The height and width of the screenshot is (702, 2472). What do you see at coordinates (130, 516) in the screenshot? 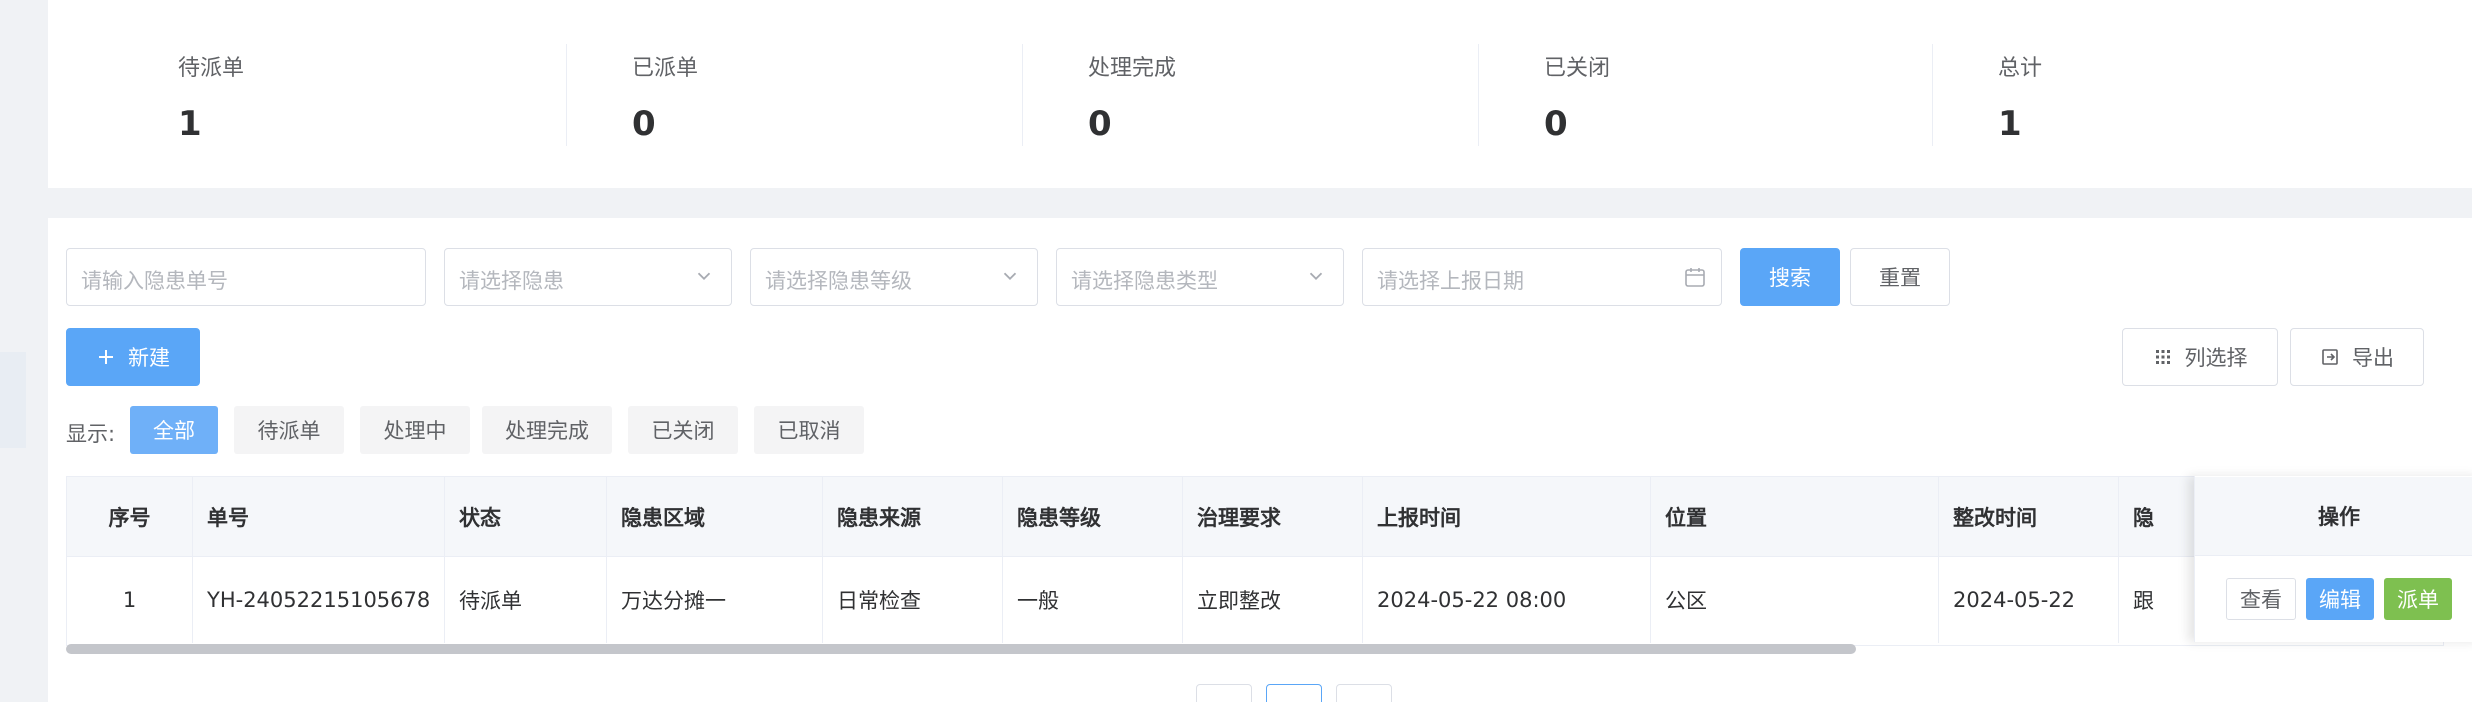
I see `col-index: 序号` at bounding box center [130, 516].